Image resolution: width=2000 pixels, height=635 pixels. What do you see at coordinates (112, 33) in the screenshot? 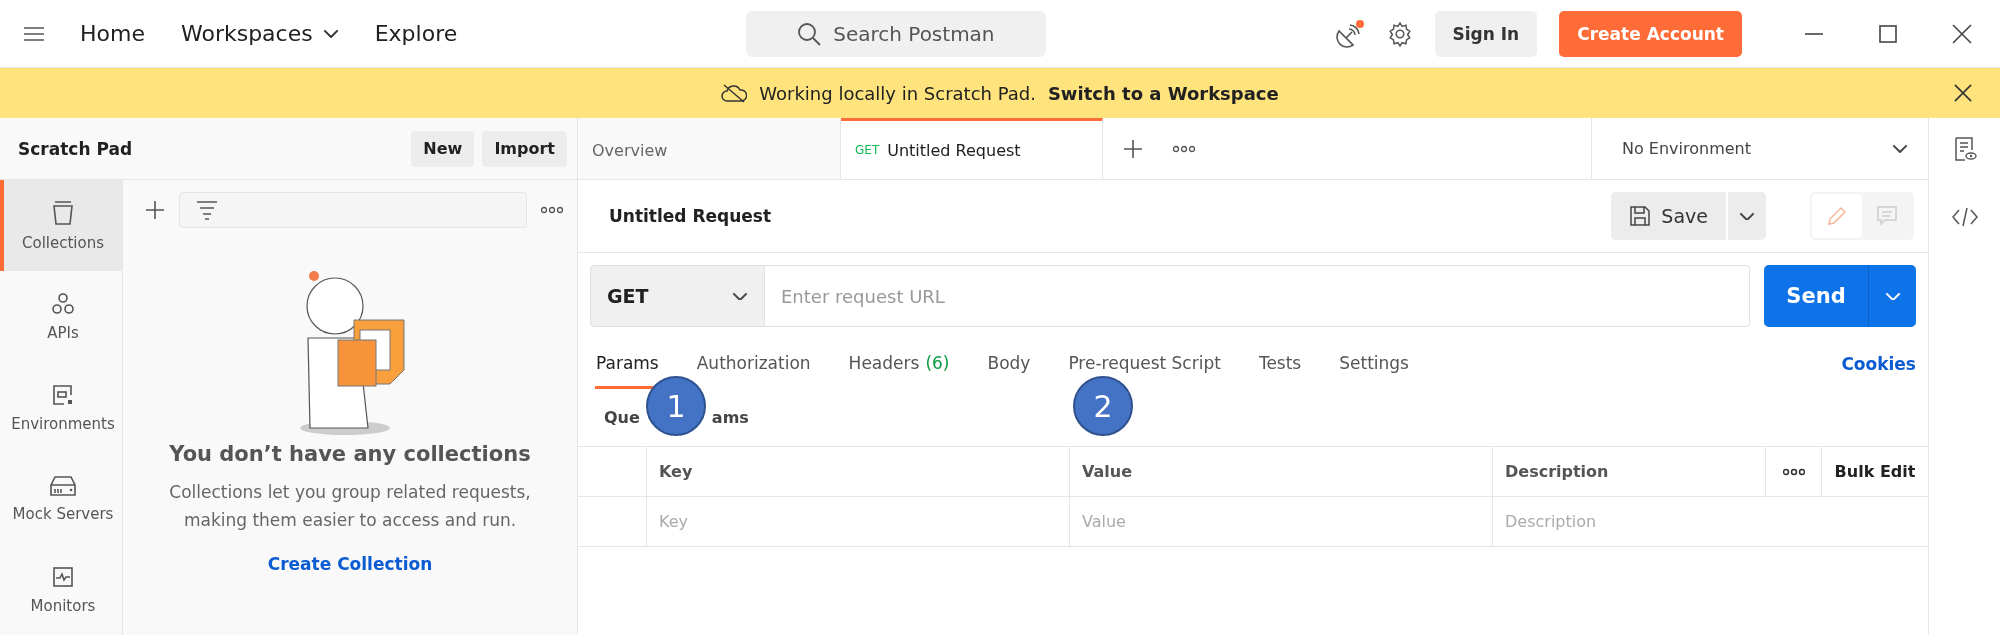
I see `nav-link: Home` at bounding box center [112, 33].